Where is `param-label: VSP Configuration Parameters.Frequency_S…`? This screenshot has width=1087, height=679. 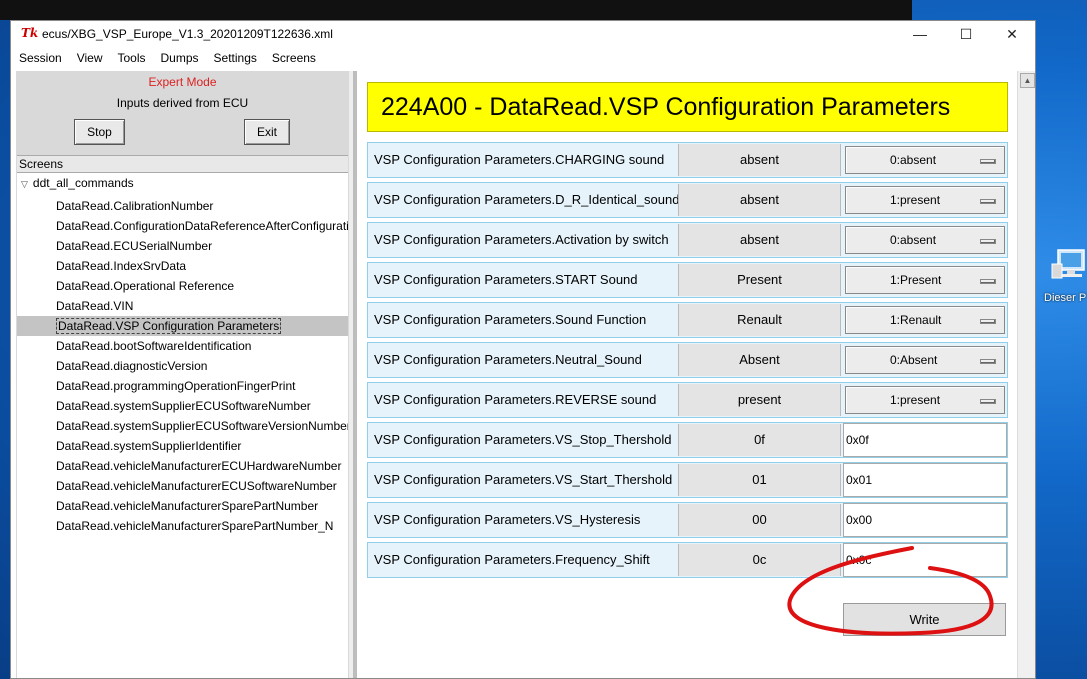
param-label: VSP Configuration Parameters.Frequency_S… is located at coordinates (512, 559).